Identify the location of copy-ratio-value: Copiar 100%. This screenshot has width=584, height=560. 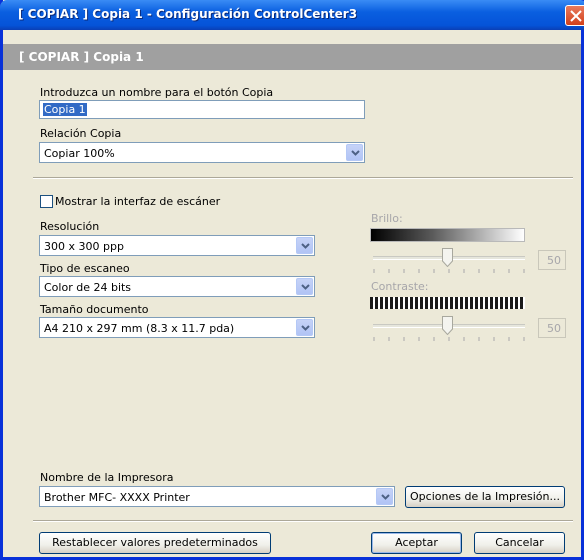
(79, 153).